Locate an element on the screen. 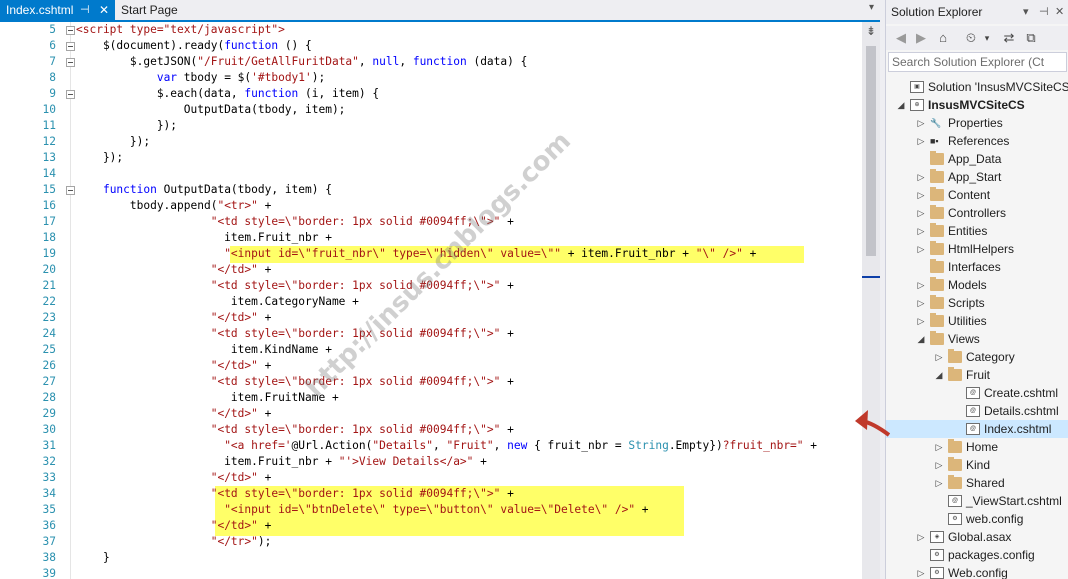 The width and height of the screenshot is (1068, 579). scrollbar-thumb is located at coordinates (871, 151).